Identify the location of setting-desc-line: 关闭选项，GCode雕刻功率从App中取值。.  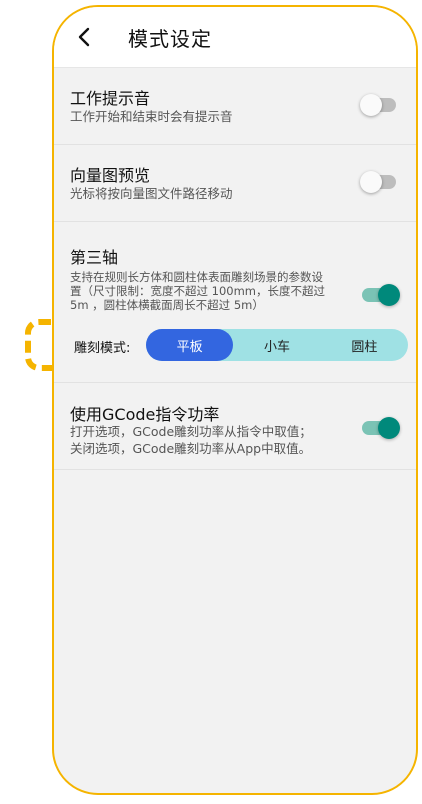
(191, 448).